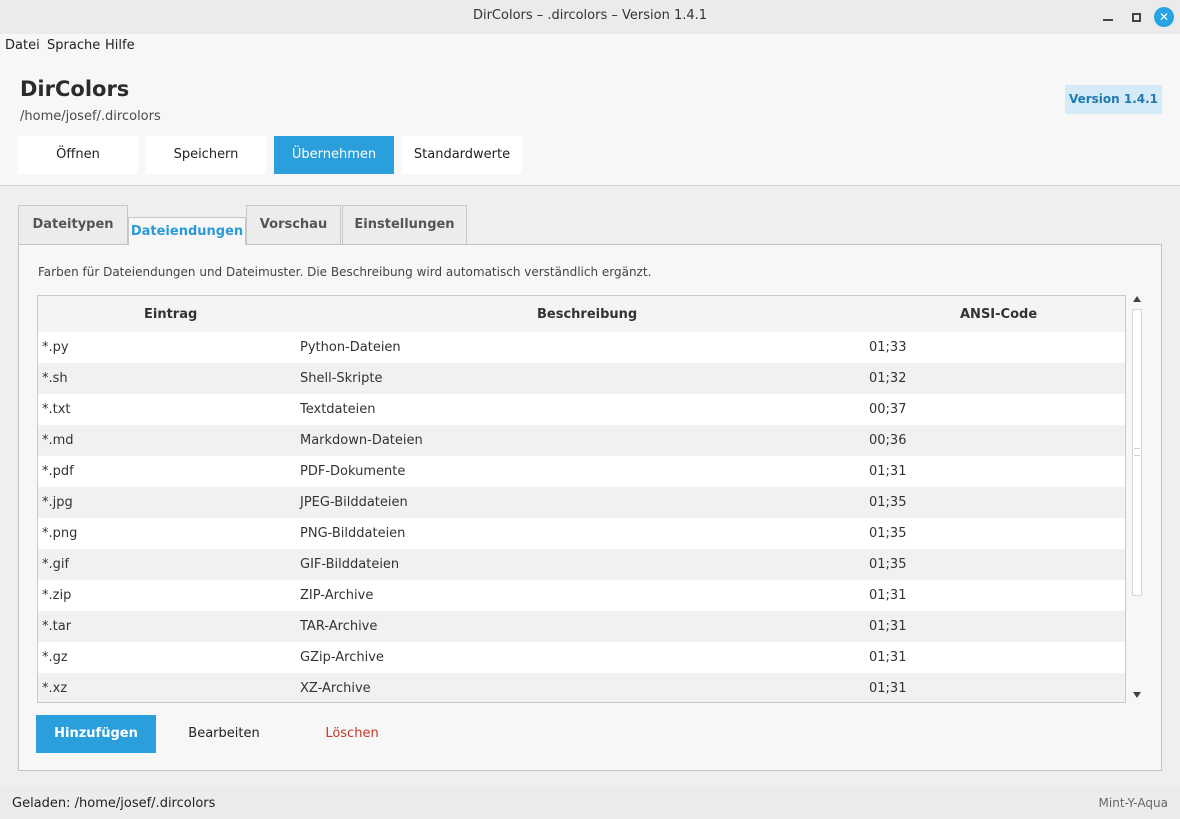  Describe the element at coordinates (73, 224) in the screenshot. I see `tab-dateitypen: Dateitypen` at that location.